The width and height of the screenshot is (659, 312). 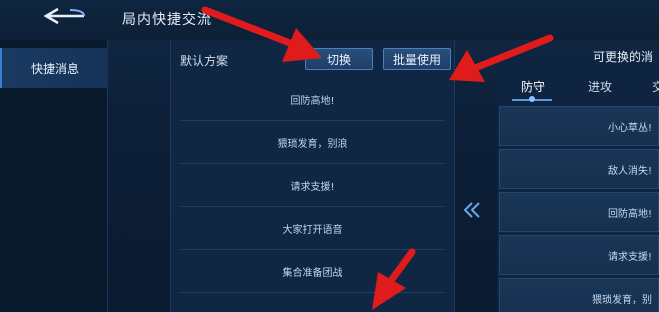 What do you see at coordinates (312, 228) in the screenshot?
I see `list-item: 大家打开语音` at bounding box center [312, 228].